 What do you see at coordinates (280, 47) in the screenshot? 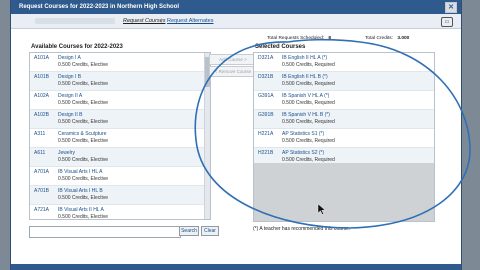
I see `selected-courses-title: Selected Courses` at bounding box center [280, 47].